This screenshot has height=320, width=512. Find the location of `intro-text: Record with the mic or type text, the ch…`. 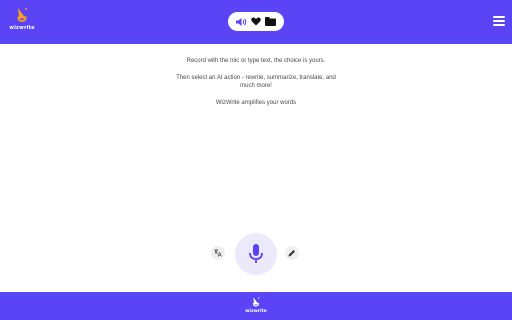

intro-text: Record with the mic or type text, the ch… is located at coordinates (256, 86).